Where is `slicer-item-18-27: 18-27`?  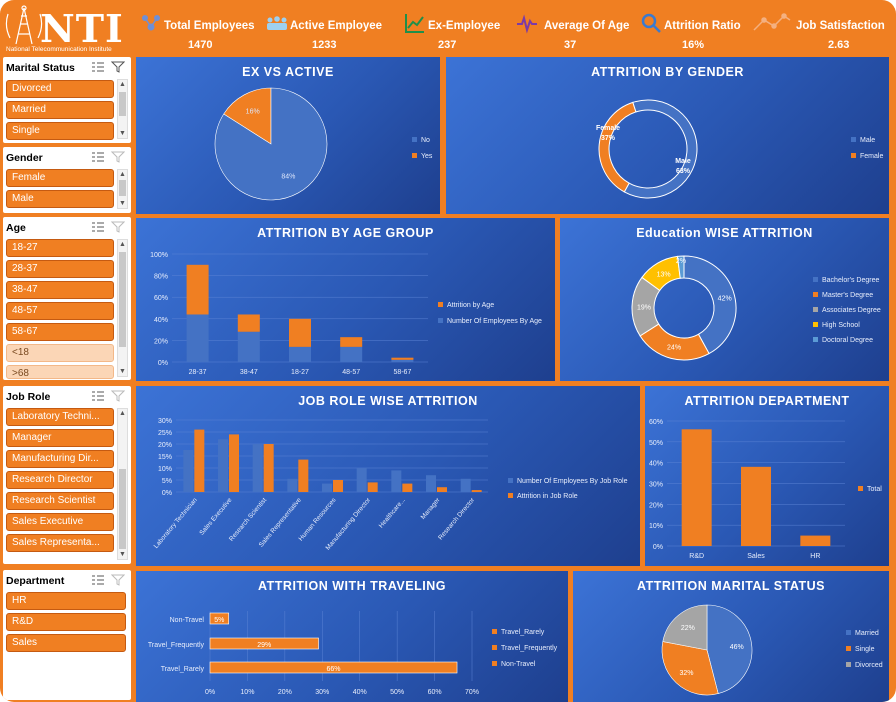 slicer-item-18-27: 18-27 is located at coordinates (60, 248).